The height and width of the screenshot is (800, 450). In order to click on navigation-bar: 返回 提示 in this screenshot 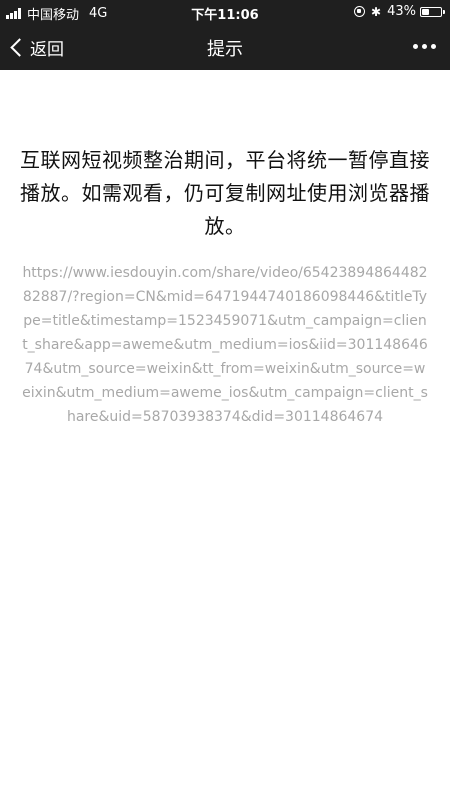, I will do `click(225, 47)`.